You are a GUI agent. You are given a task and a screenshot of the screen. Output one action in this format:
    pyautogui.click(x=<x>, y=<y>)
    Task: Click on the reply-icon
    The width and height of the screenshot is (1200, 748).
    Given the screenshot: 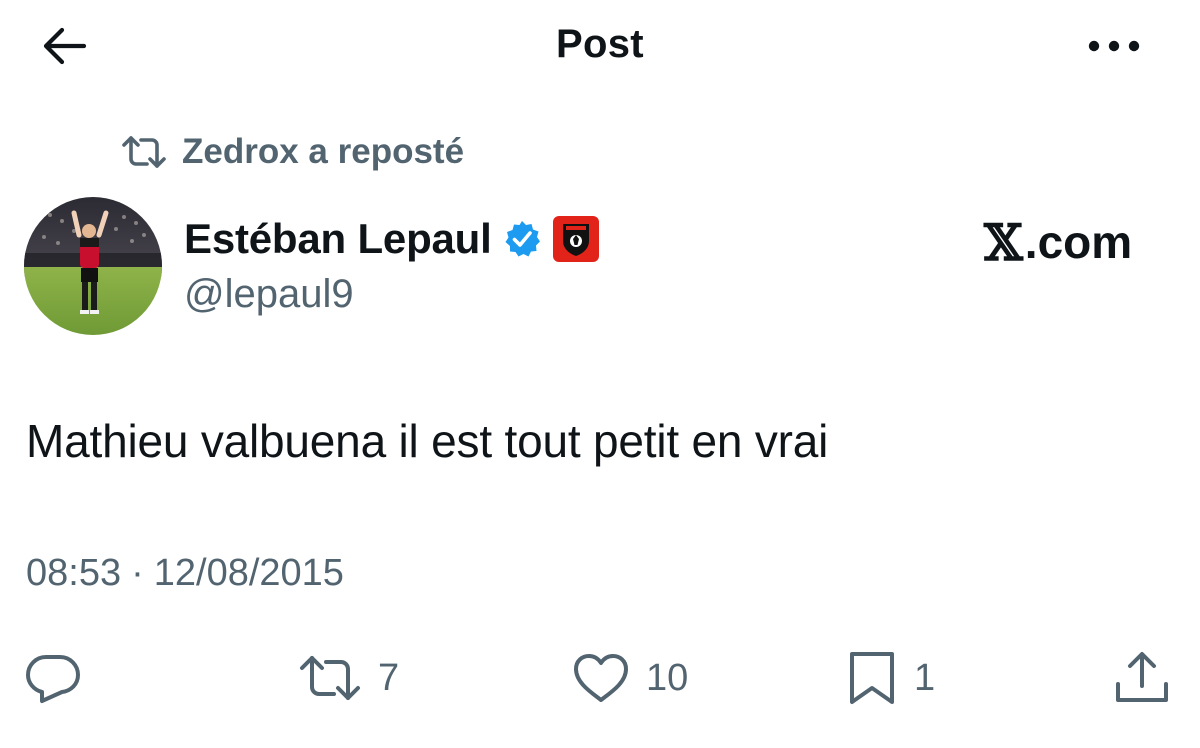 What is the action you would take?
    pyautogui.click(x=53, y=679)
    